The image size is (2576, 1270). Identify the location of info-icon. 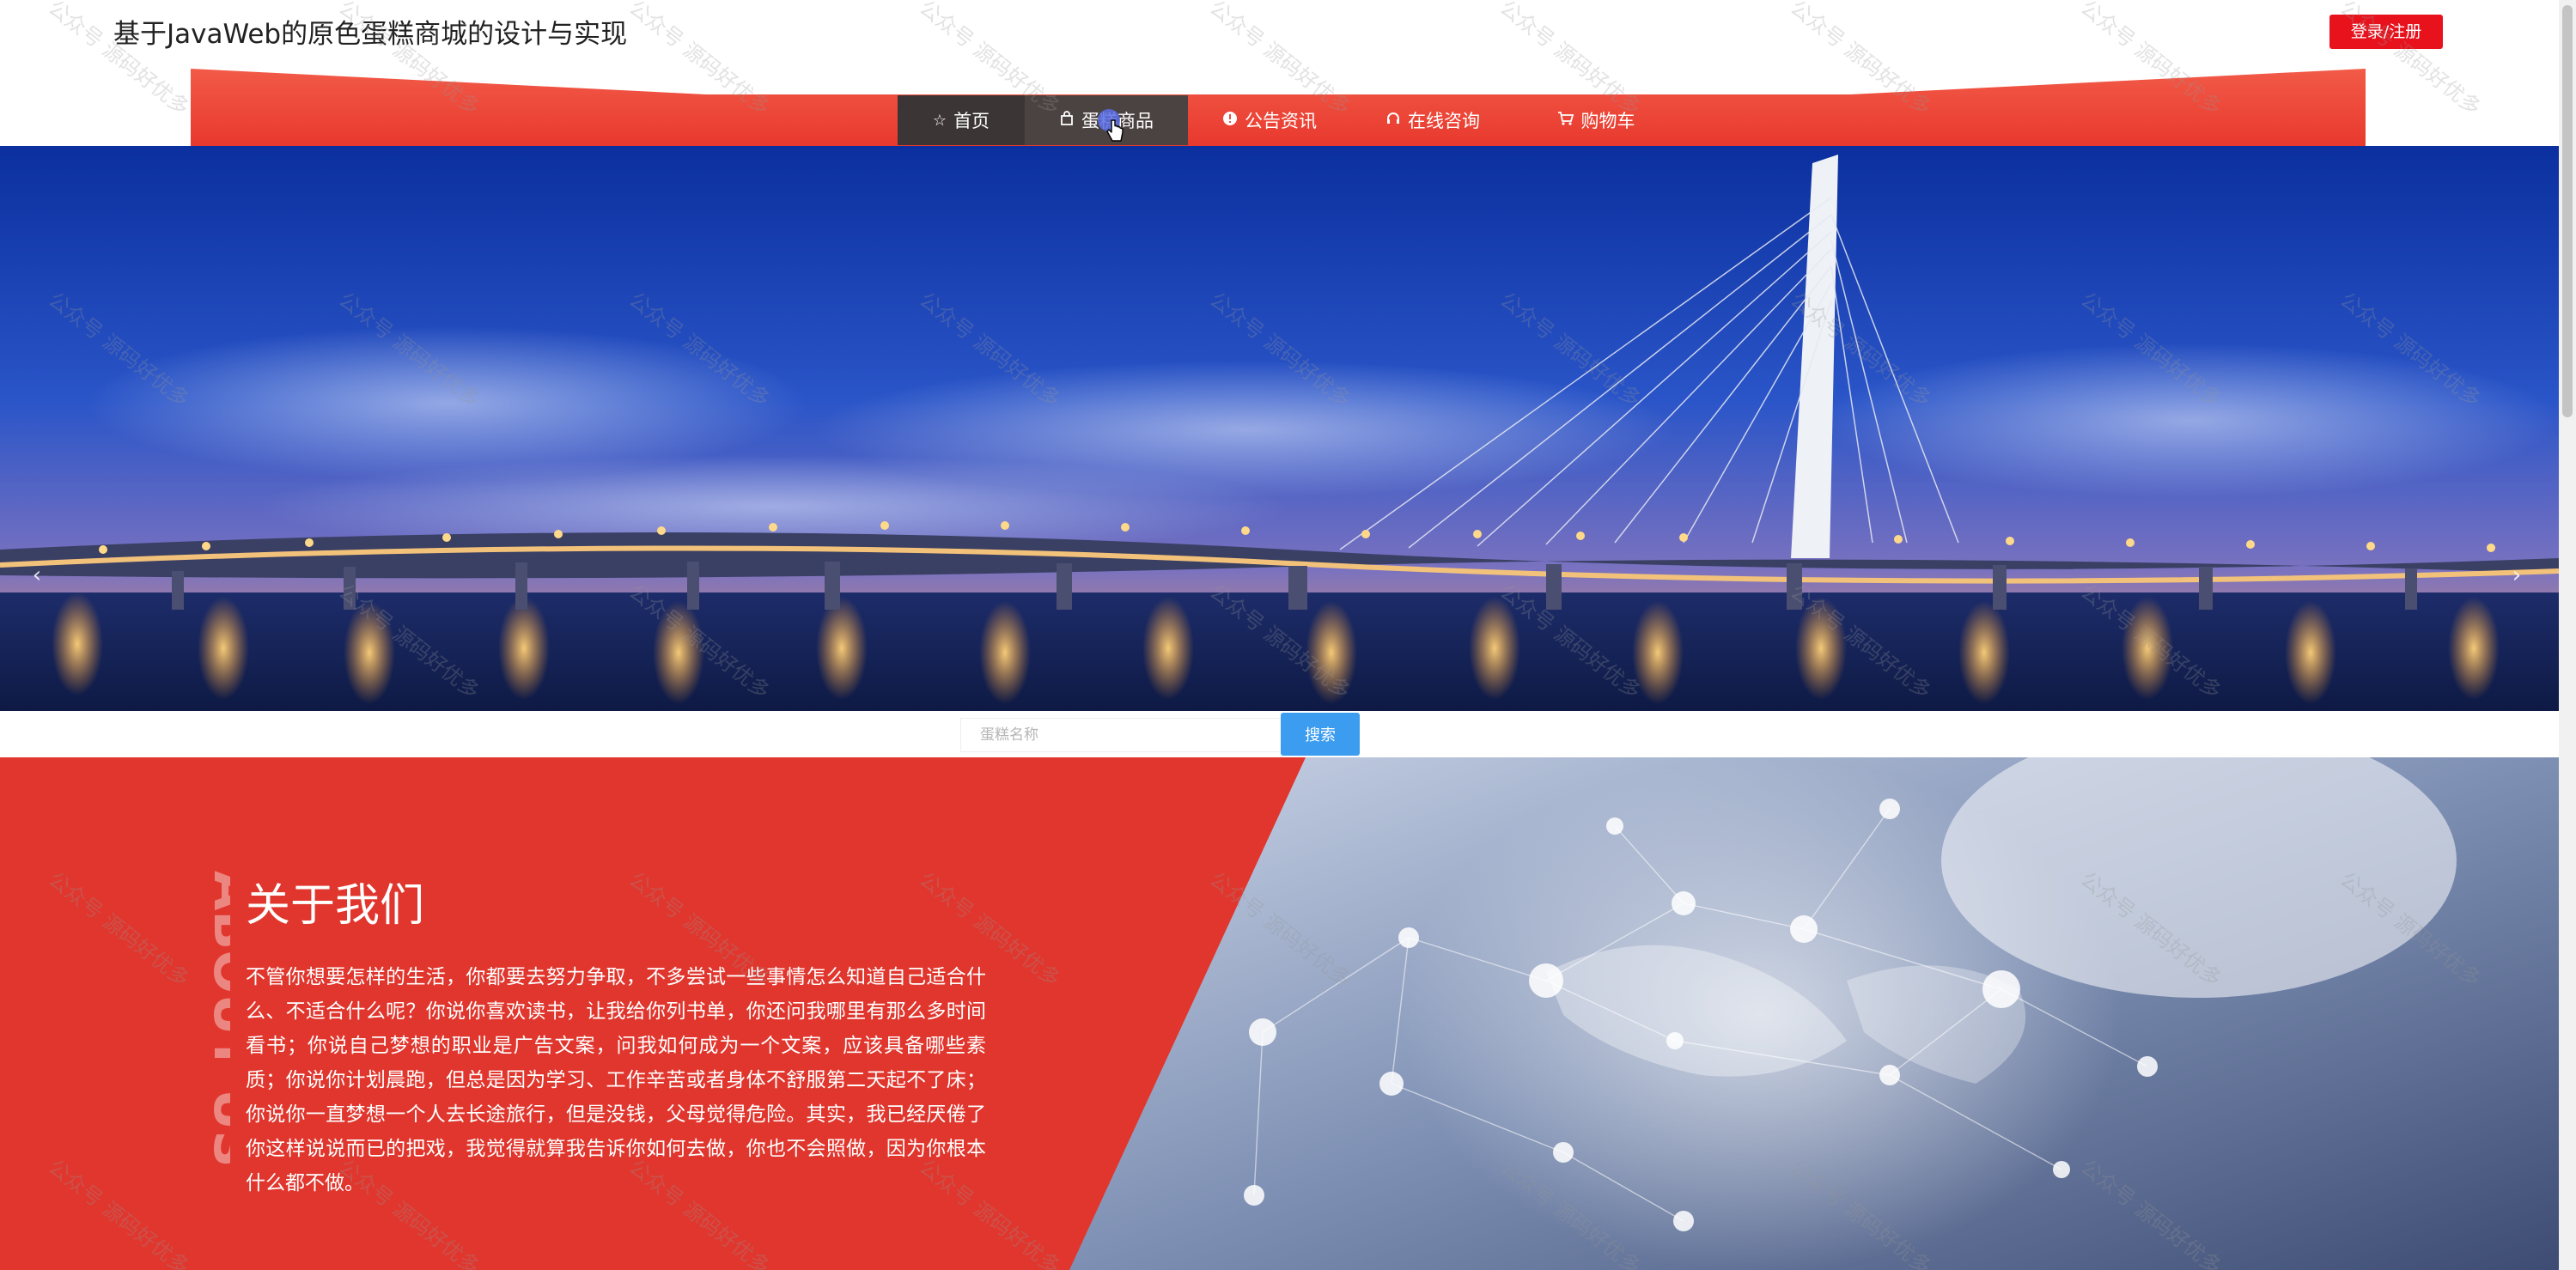
(1230, 121).